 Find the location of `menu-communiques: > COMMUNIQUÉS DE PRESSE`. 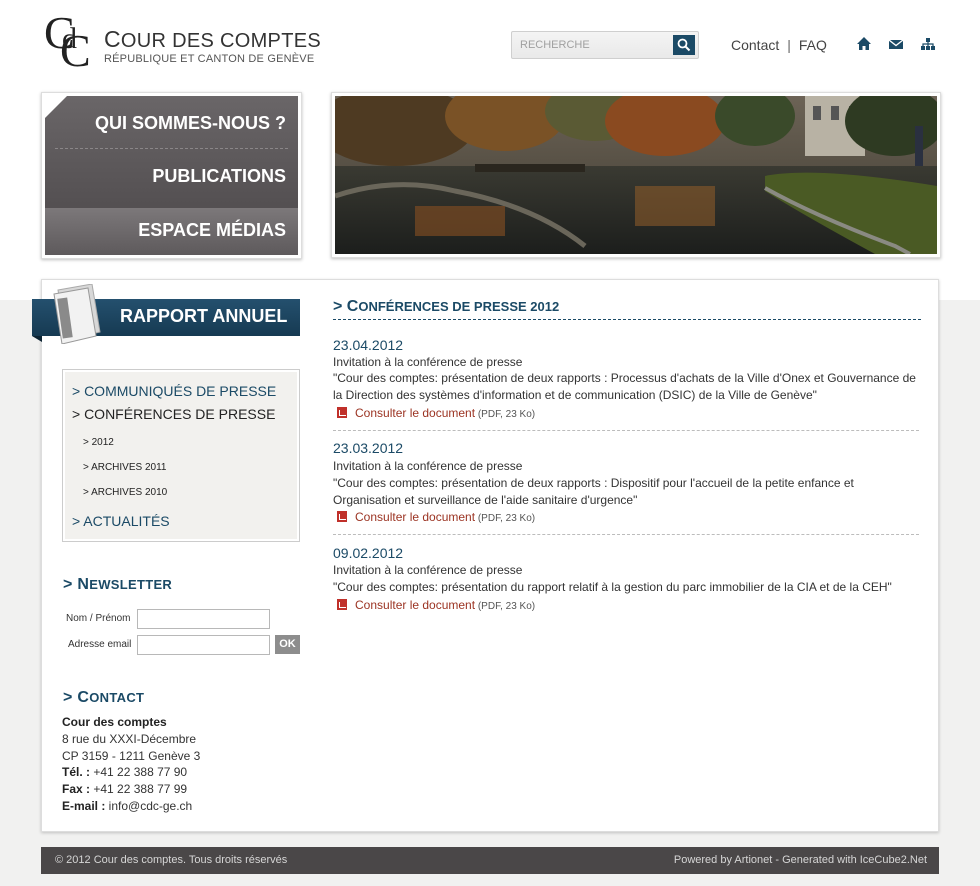

menu-communiques: > COMMUNIQUÉS DE PRESSE is located at coordinates (174, 391).